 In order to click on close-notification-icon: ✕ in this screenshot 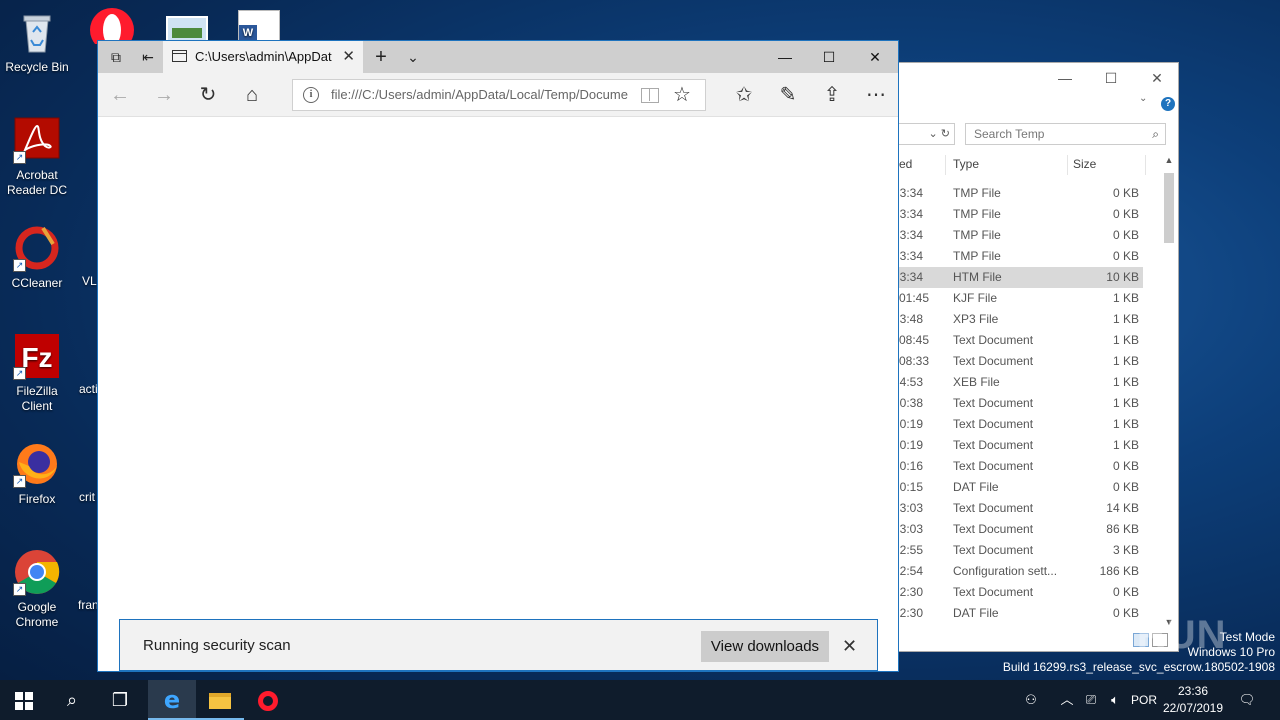, I will do `click(849, 646)`.